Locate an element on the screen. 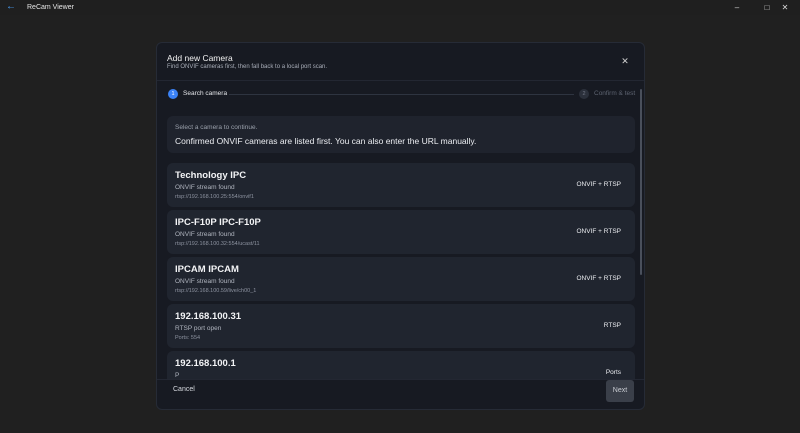 The image size is (800, 433). camera-url: rtsp://192.168.100.59/live/ch00_1 is located at coordinates (216, 291).